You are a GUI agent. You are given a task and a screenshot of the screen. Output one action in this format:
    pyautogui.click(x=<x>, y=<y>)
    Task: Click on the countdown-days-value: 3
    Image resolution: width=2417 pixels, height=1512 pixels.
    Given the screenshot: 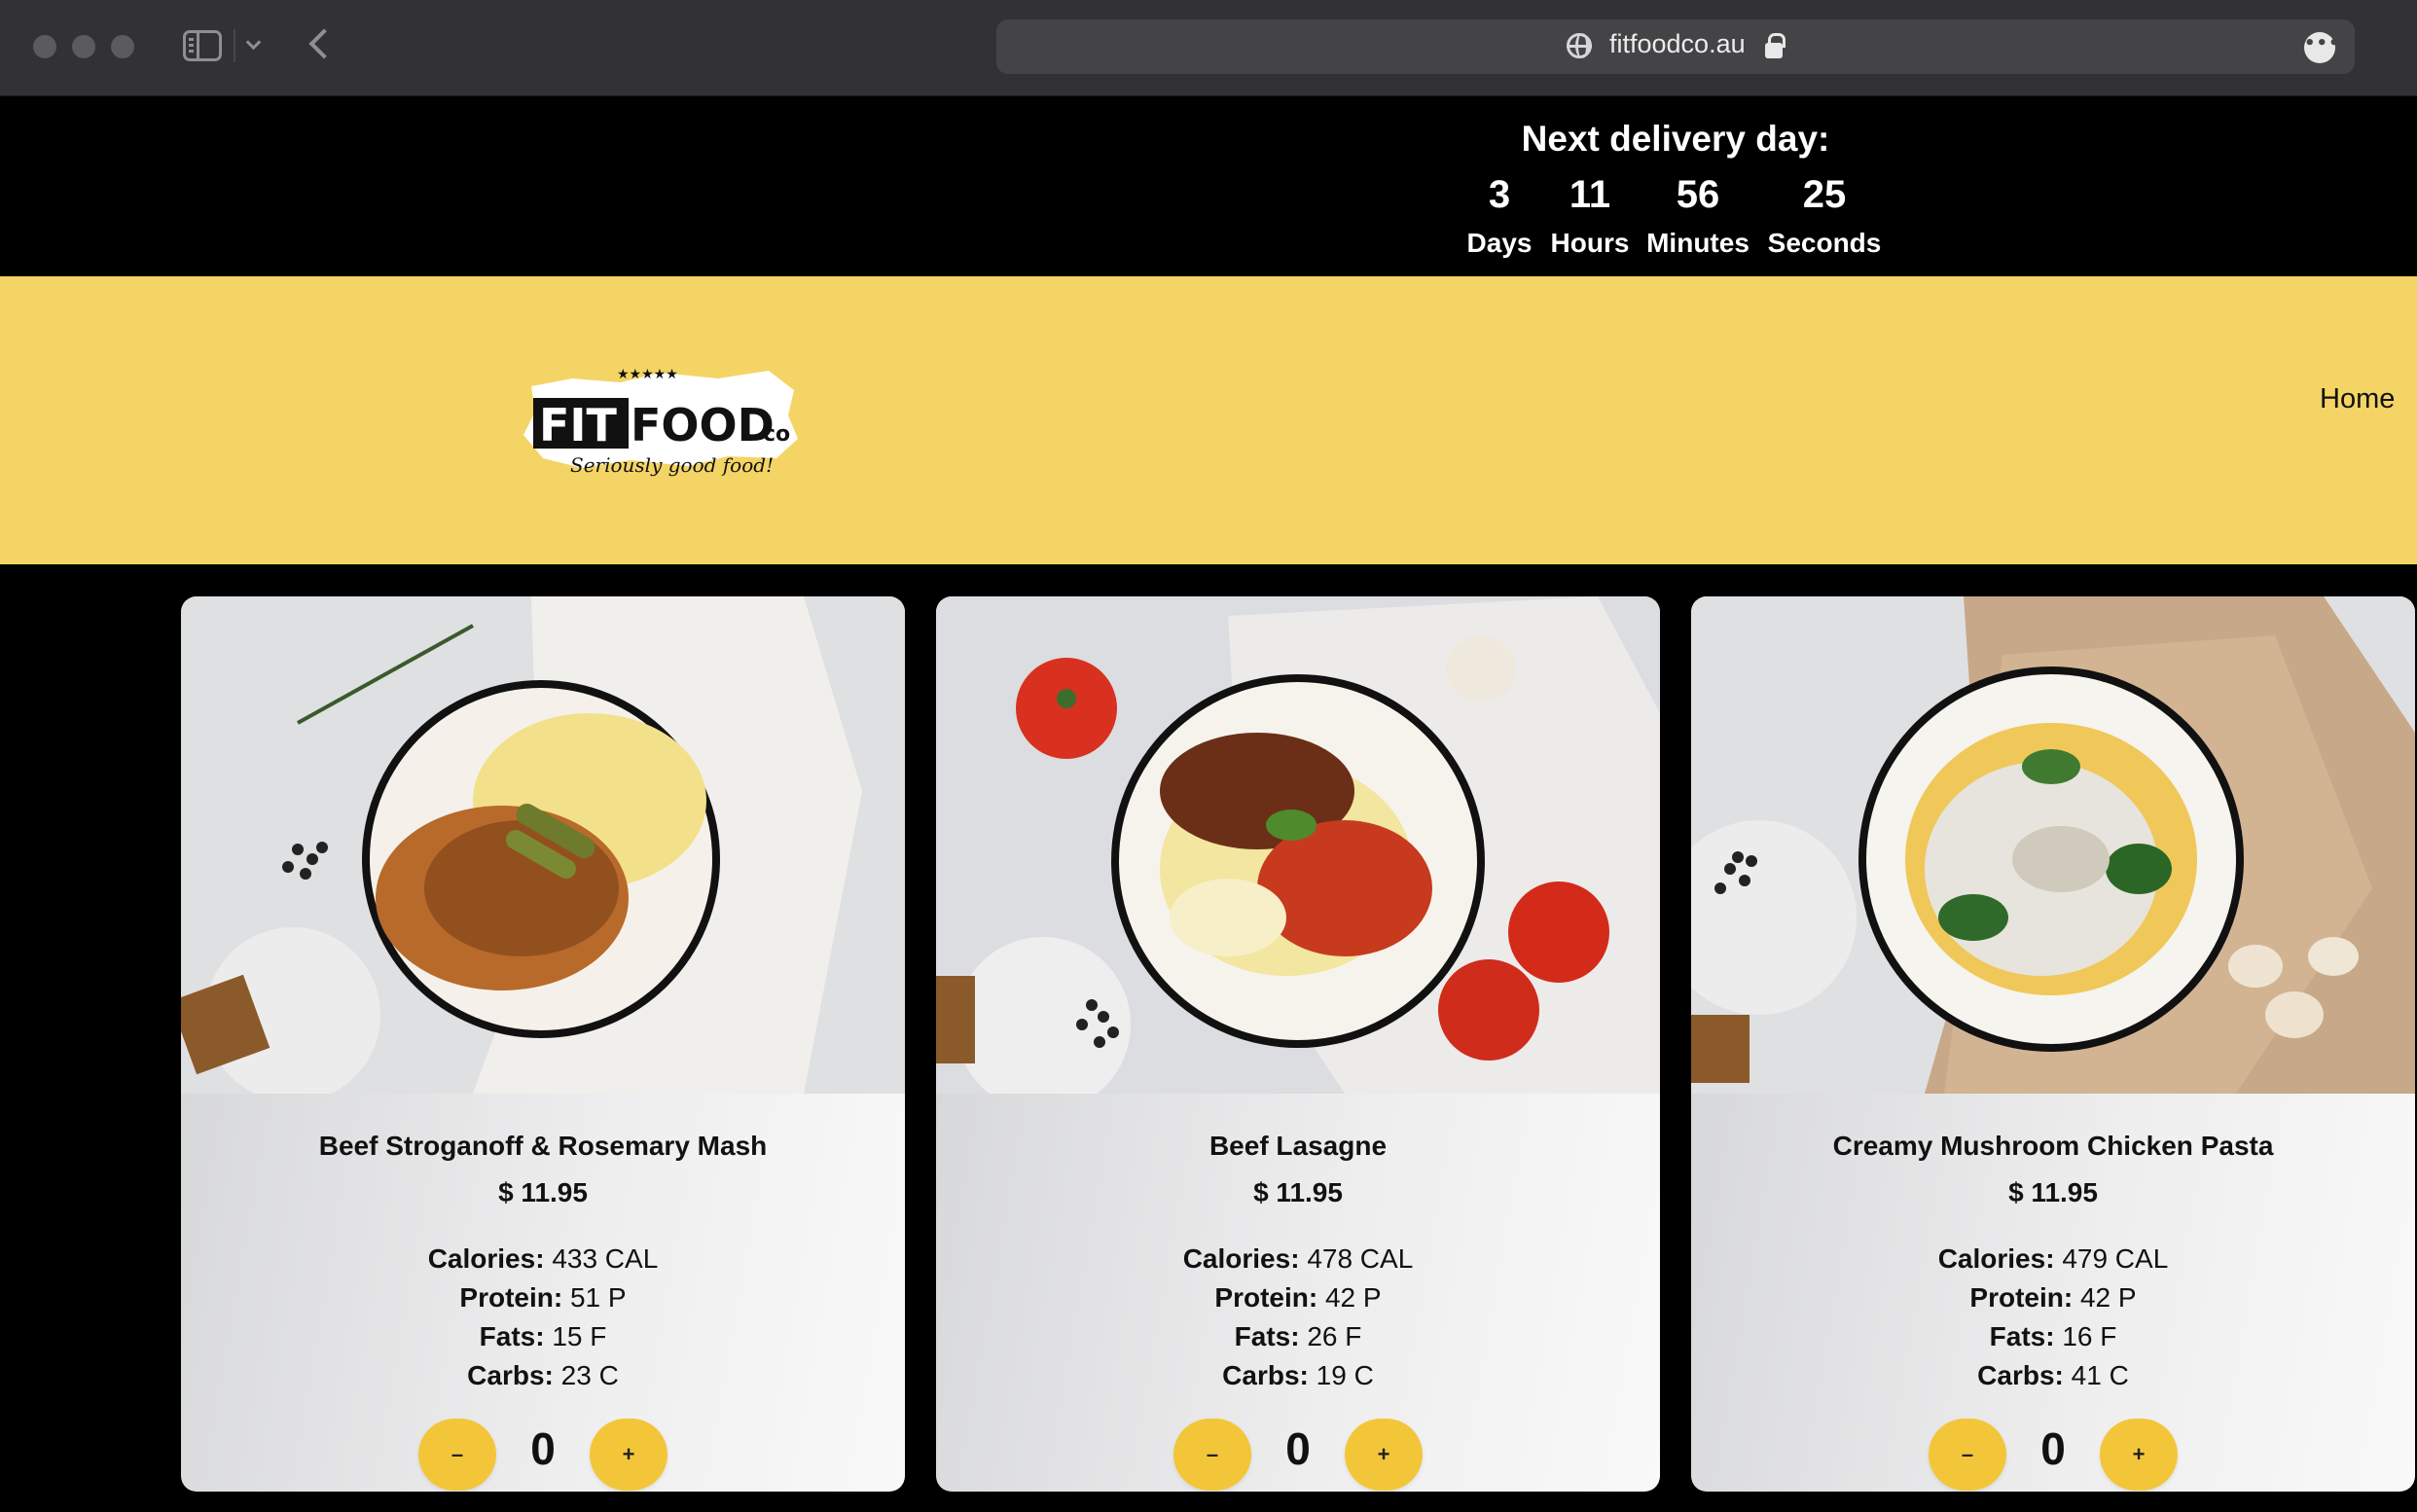 What is the action you would take?
    pyautogui.click(x=1499, y=194)
    